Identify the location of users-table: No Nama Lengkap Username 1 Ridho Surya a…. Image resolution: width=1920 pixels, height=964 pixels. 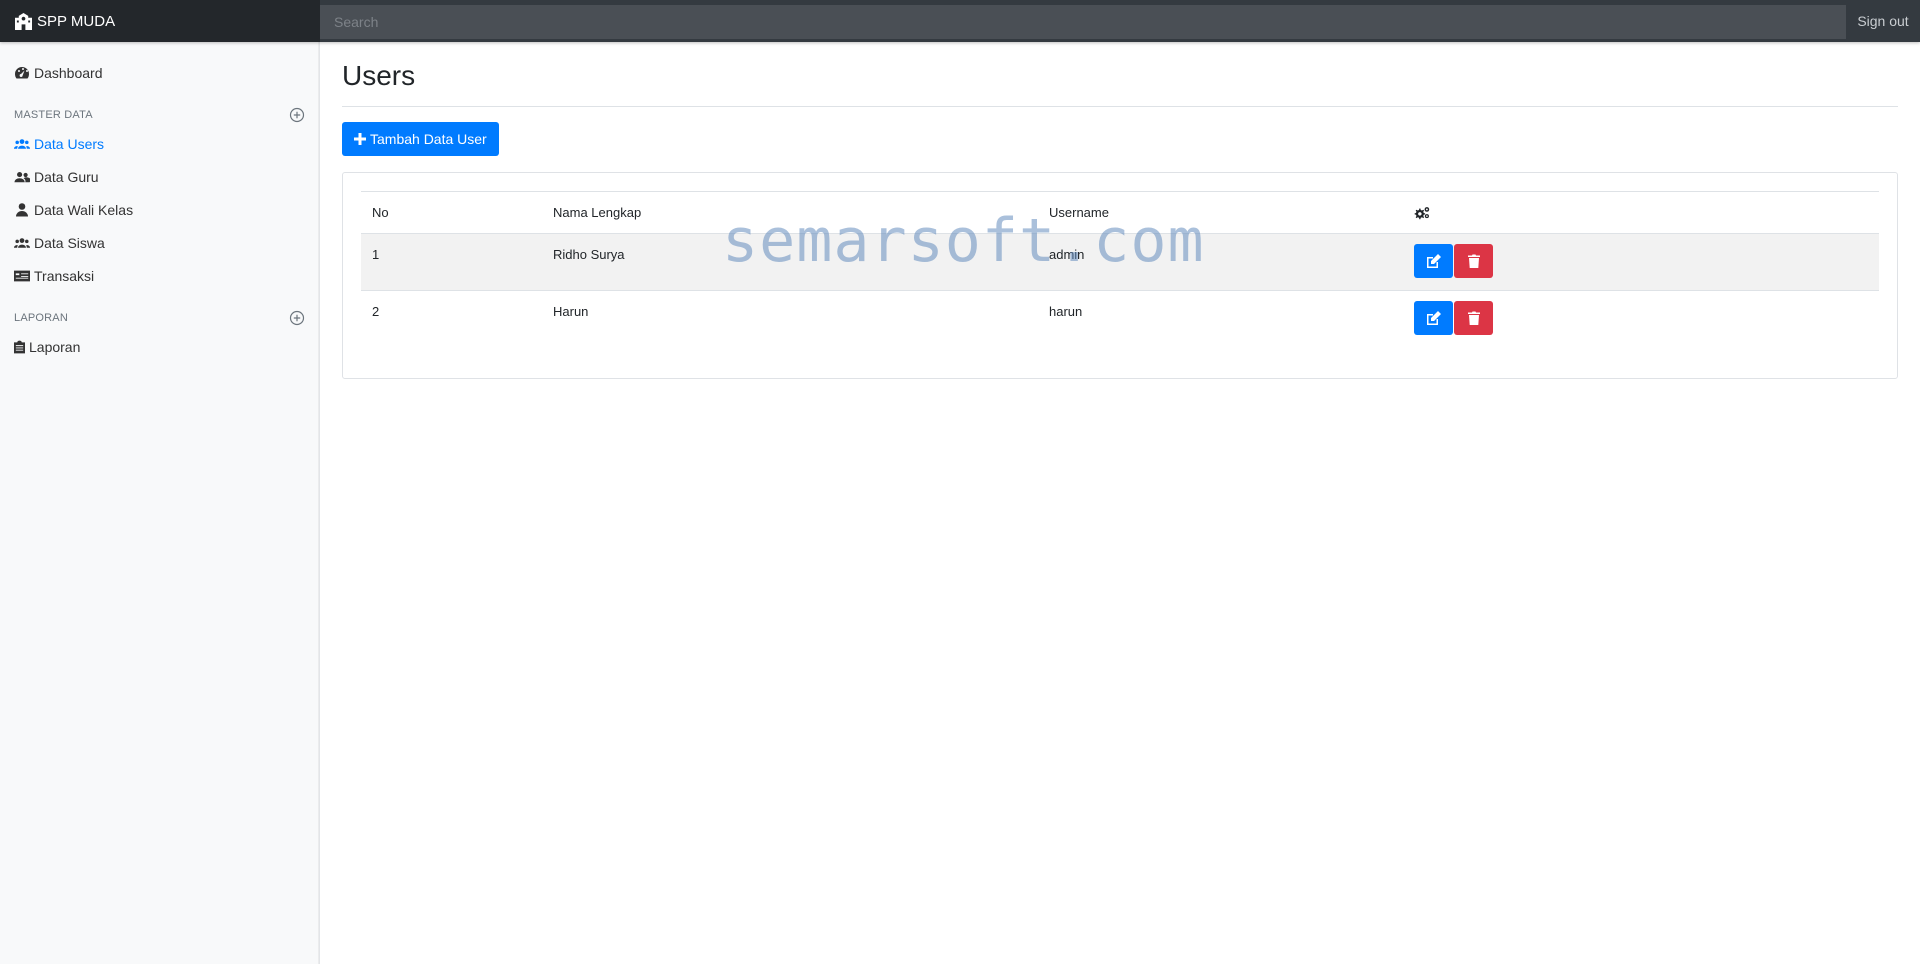
(1120, 269).